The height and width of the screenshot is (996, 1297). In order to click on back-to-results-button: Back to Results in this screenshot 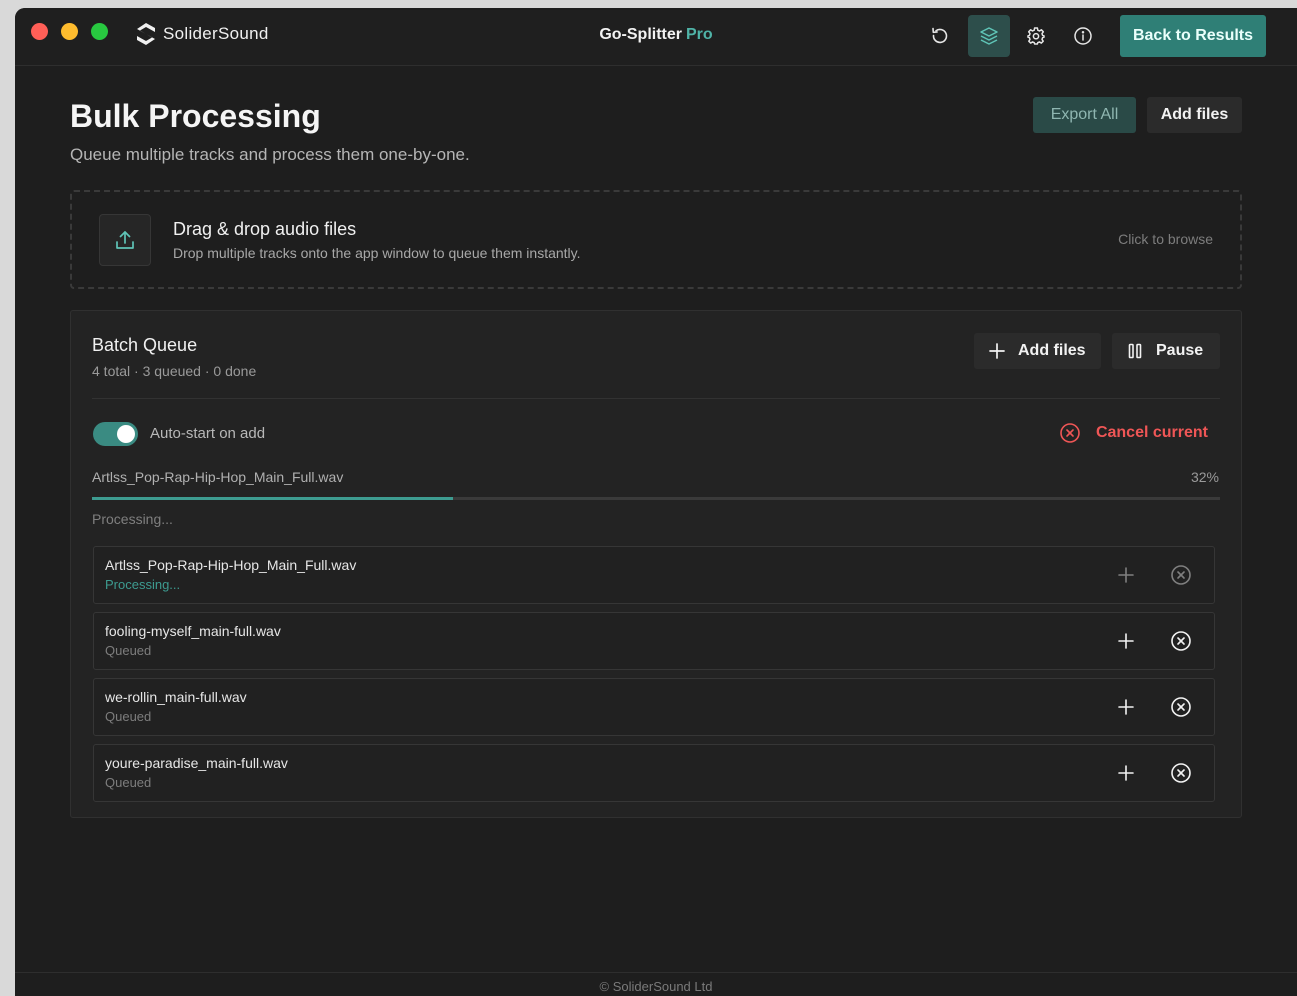, I will do `click(1193, 36)`.